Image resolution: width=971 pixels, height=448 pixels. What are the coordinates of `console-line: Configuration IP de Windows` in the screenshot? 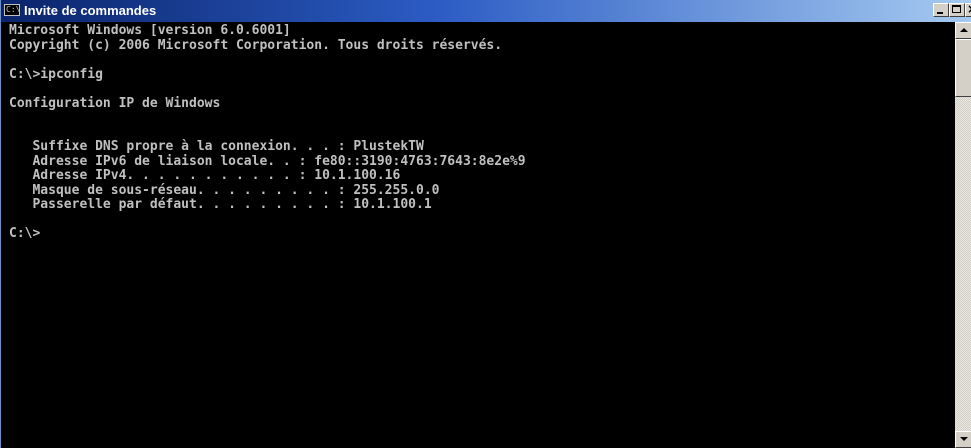 It's located at (115, 103).